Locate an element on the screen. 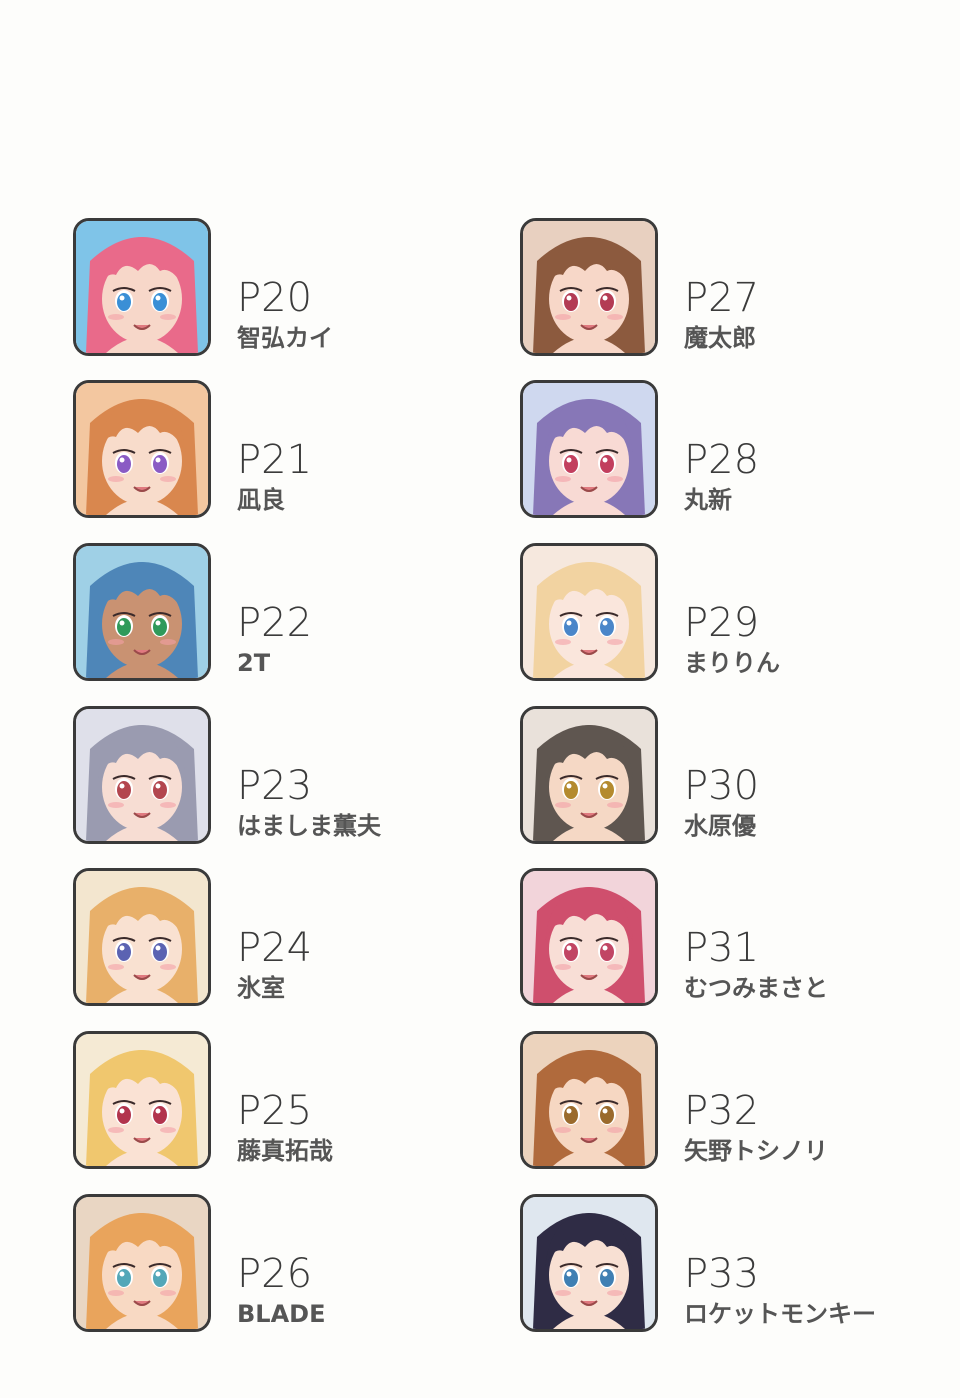  page-number: P22 is located at coordinates (275, 623).